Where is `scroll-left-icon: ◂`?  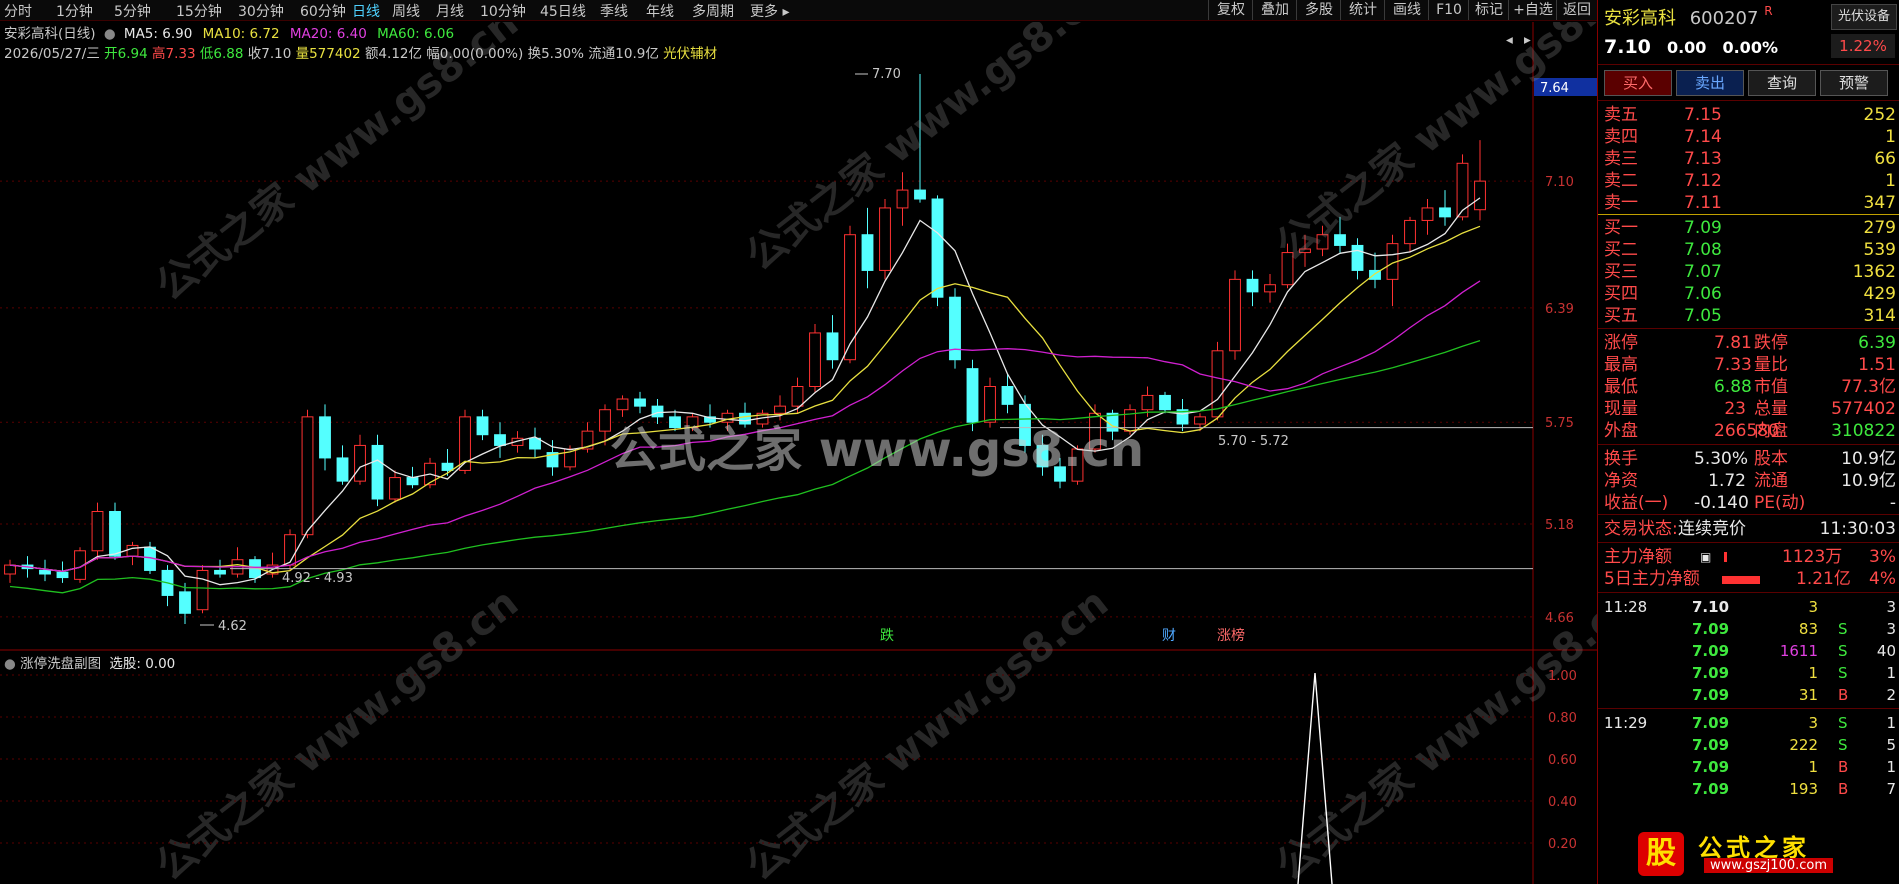
scroll-left-icon: ◂ is located at coordinates (1509, 40).